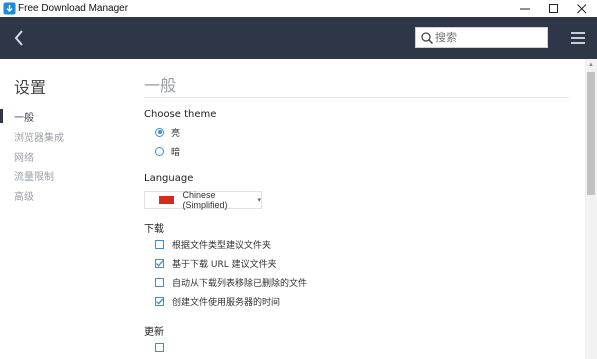 The image size is (597, 359). What do you see at coordinates (180, 114) in the screenshot?
I see `theme-heading: Choose theme` at bounding box center [180, 114].